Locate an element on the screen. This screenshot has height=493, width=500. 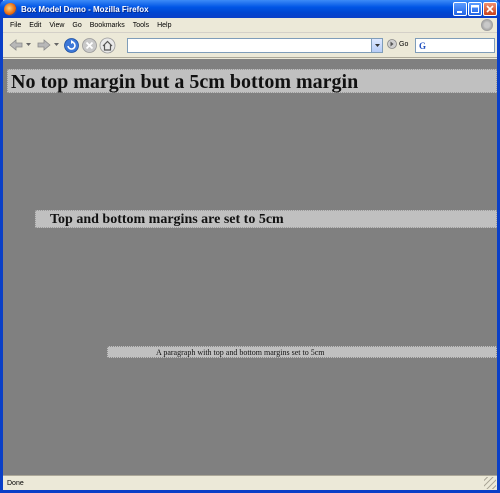
navigation-toolbar: Go G is located at coordinates (250, 45).